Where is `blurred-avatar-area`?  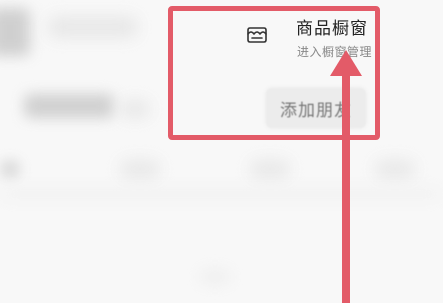
blurred-avatar-area is located at coordinates (15, 32).